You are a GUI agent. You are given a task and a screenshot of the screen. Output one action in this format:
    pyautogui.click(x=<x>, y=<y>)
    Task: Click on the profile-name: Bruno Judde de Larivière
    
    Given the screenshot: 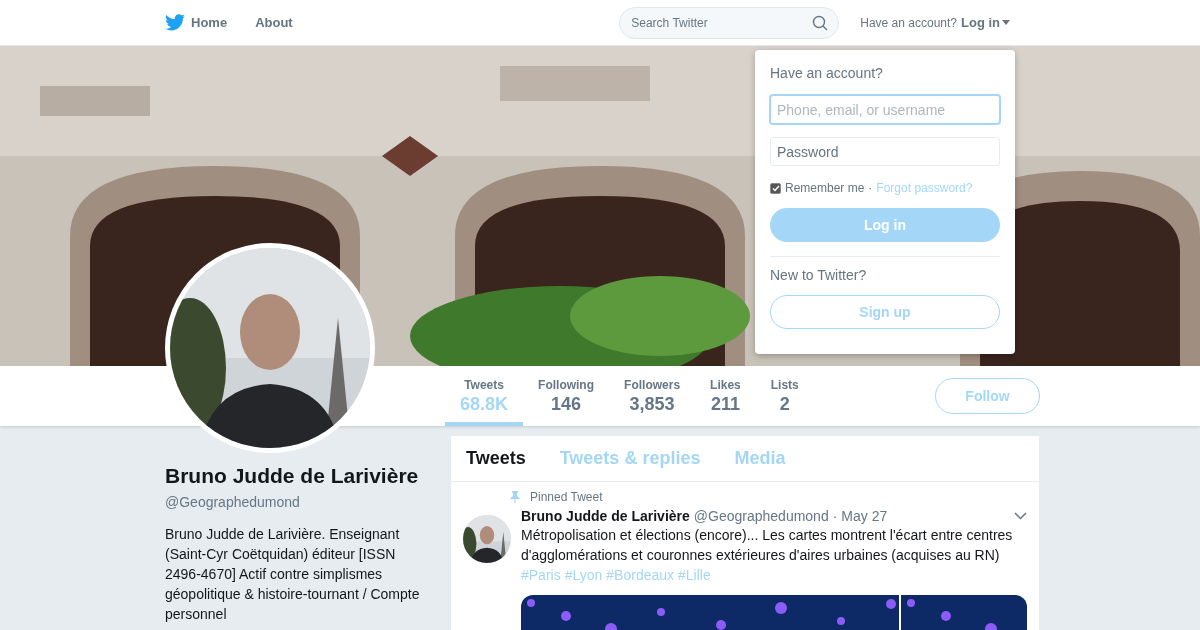 What is the action you would take?
    pyautogui.click(x=292, y=476)
    